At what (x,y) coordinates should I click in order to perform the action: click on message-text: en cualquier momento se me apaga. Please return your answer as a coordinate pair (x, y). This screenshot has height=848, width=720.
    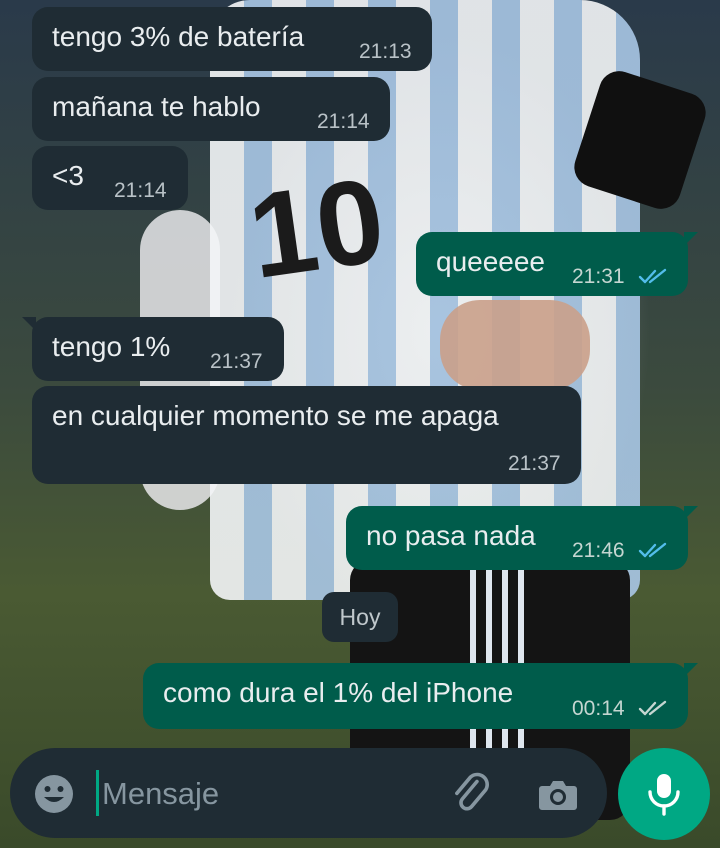
    Looking at the image, I should click on (275, 415).